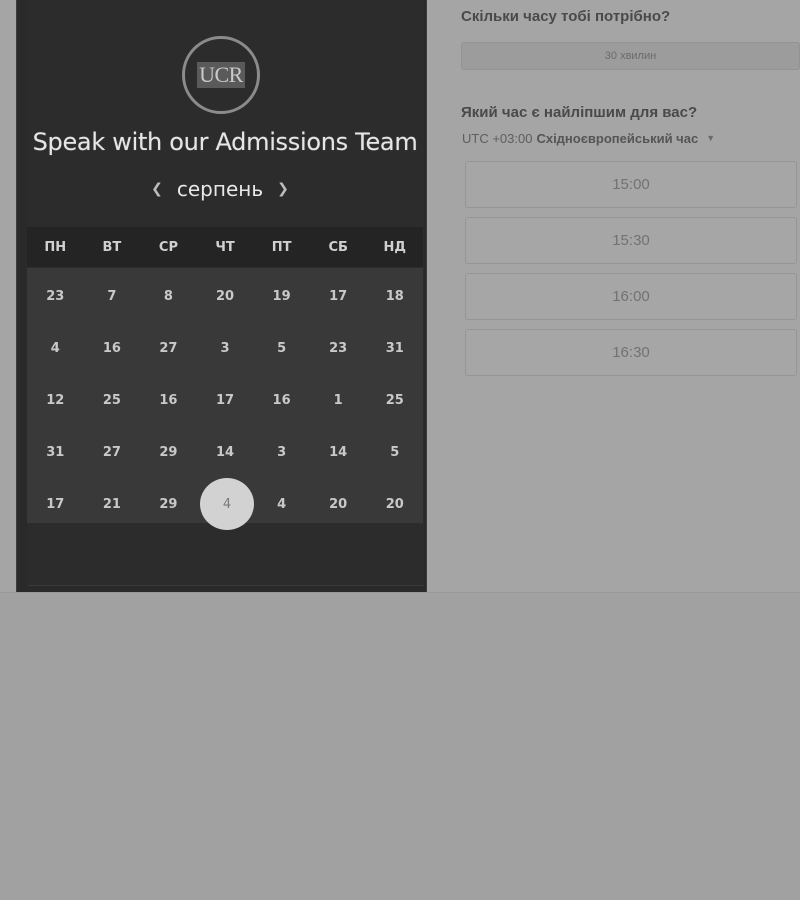 The height and width of the screenshot is (900, 800). What do you see at coordinates (157, 189) in the screenshot?
I see `chevron-left-icon: ❮` at bounding box center [157, 189].